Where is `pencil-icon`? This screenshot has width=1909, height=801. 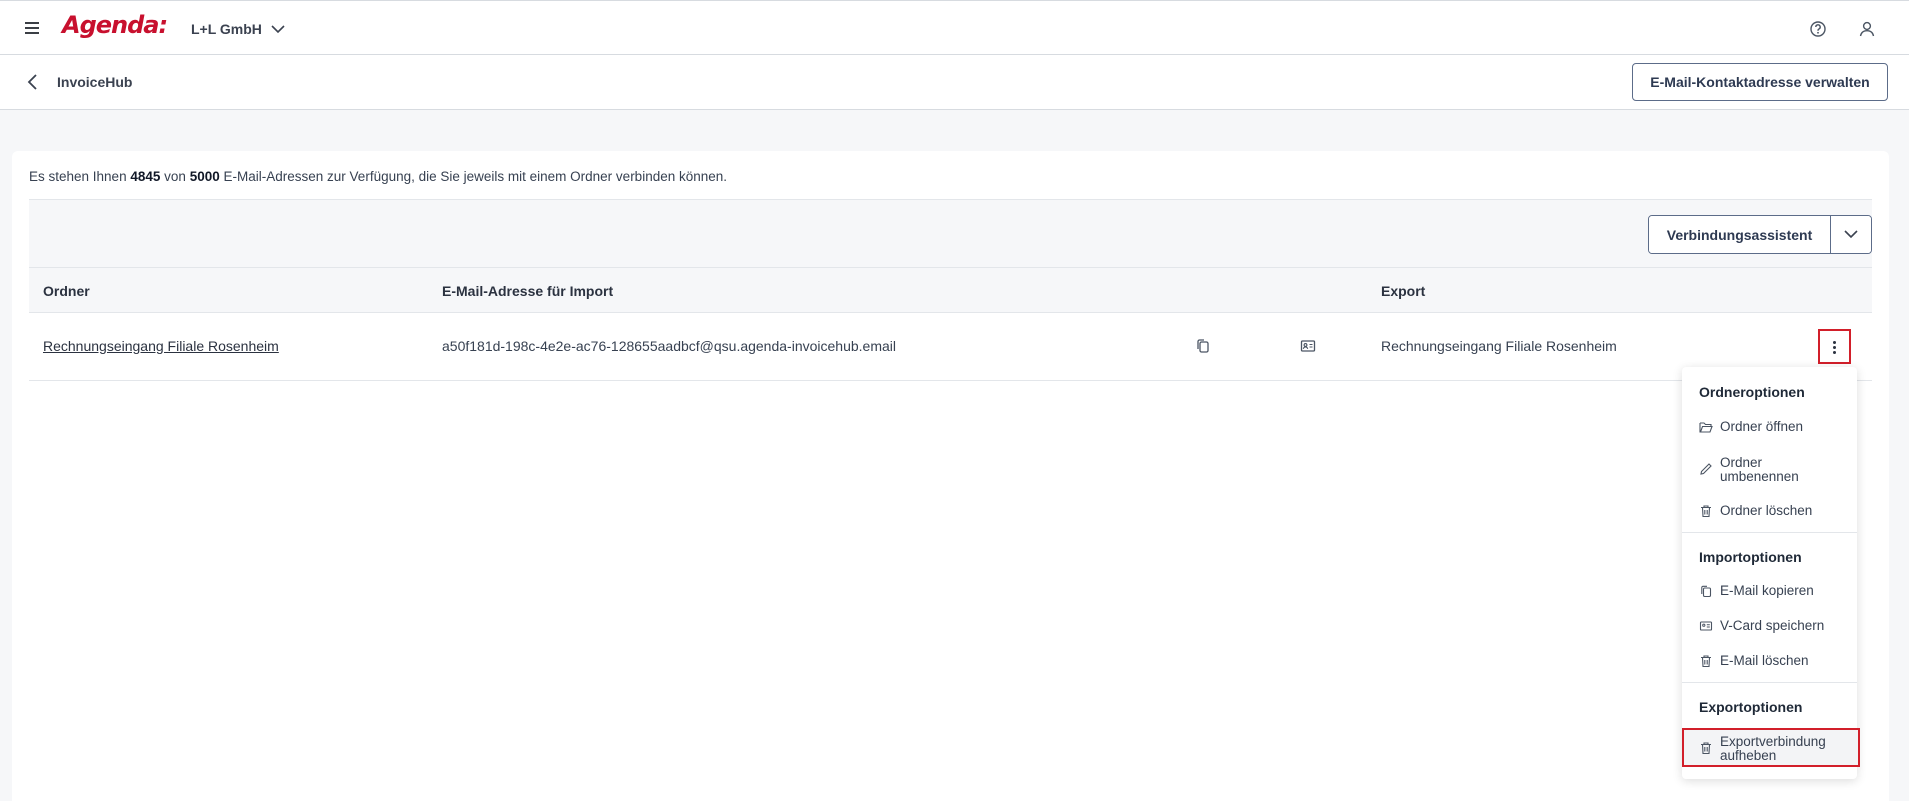 pencil-icon is located at coordinates (1706, 469).